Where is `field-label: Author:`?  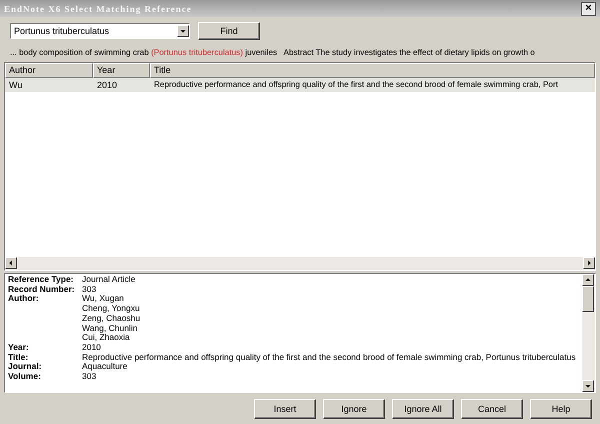
field-label: Author: is located at coordinates (24, 299).